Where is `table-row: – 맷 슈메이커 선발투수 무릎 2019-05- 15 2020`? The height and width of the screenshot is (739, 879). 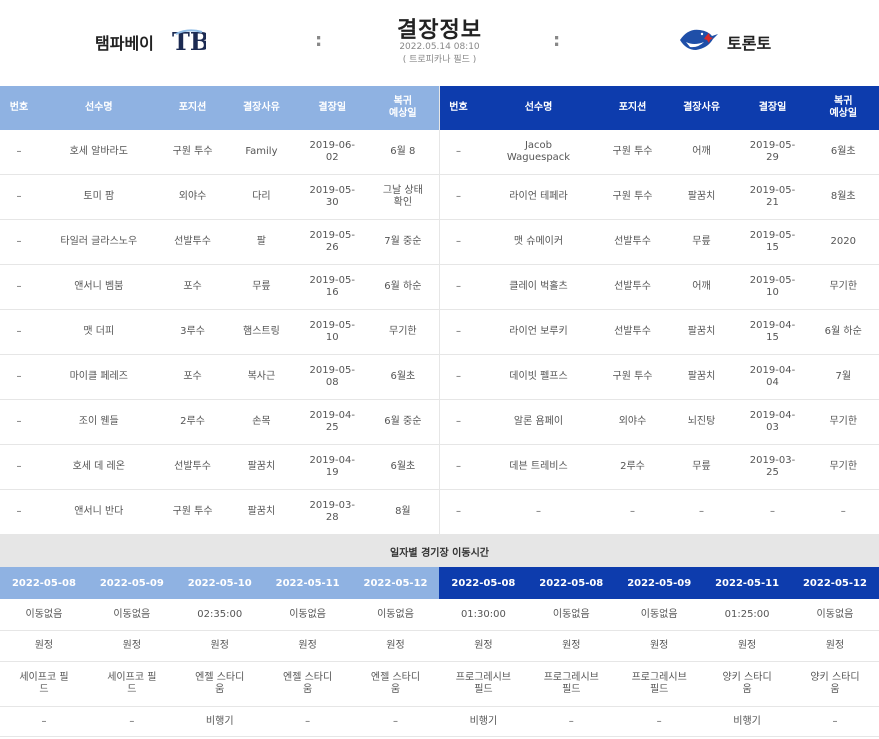
table-row: – 맷 슈메이커 선발투수 무릎 2019-05- 15 2020 is located at coordinates (659, 242).